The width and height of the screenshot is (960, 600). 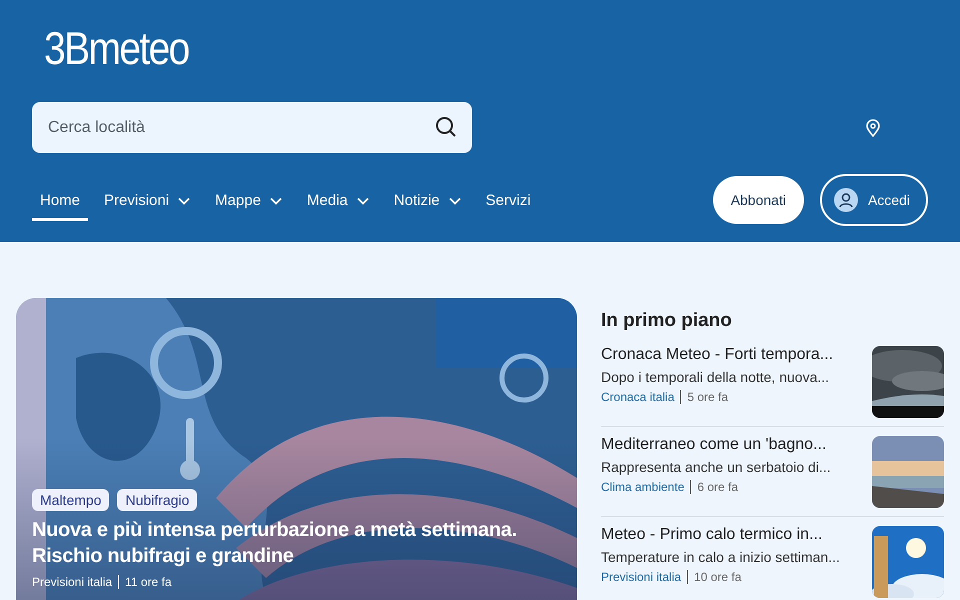 I want to click on login-button: Accedi, so click(x=874, y=200).